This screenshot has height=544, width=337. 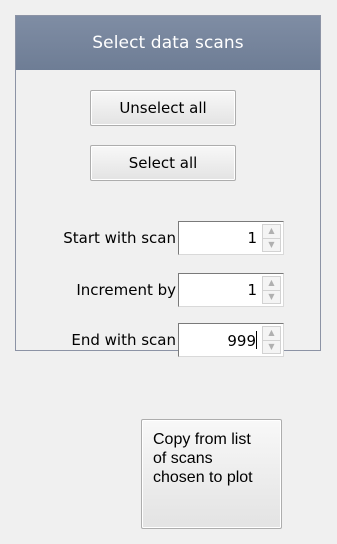 I want to click on end-scan-row: End with scan 999 ▲ ▼, so click(x=169, y=341).